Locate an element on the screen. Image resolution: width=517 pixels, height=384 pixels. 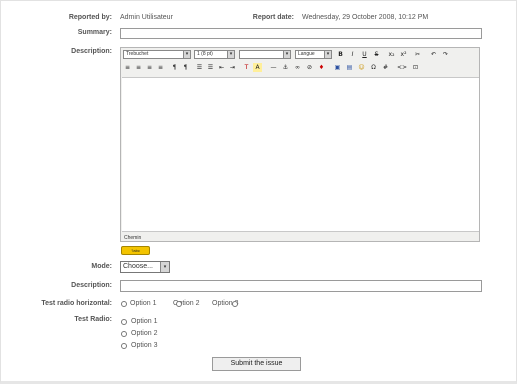
radio-h-option2 is located at coordinates (179, 304).